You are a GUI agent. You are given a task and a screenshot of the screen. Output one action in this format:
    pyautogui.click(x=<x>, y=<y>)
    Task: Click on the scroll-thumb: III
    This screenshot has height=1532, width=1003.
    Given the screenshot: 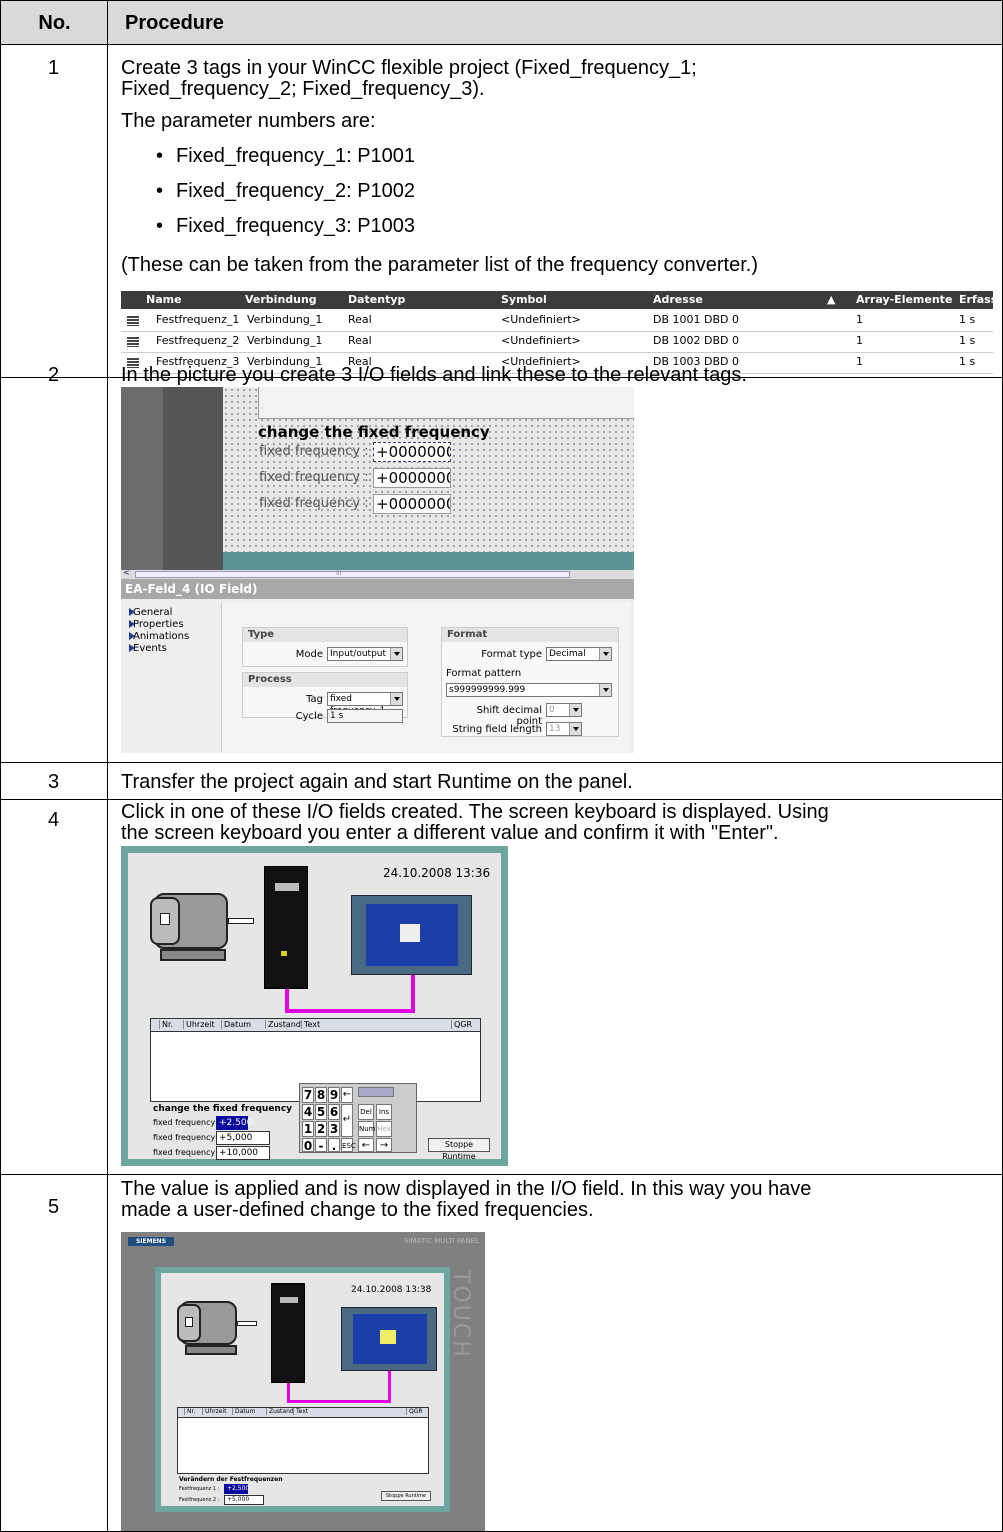 What is the action you would take?
    pyautogui.click(x=352, y=574)
    